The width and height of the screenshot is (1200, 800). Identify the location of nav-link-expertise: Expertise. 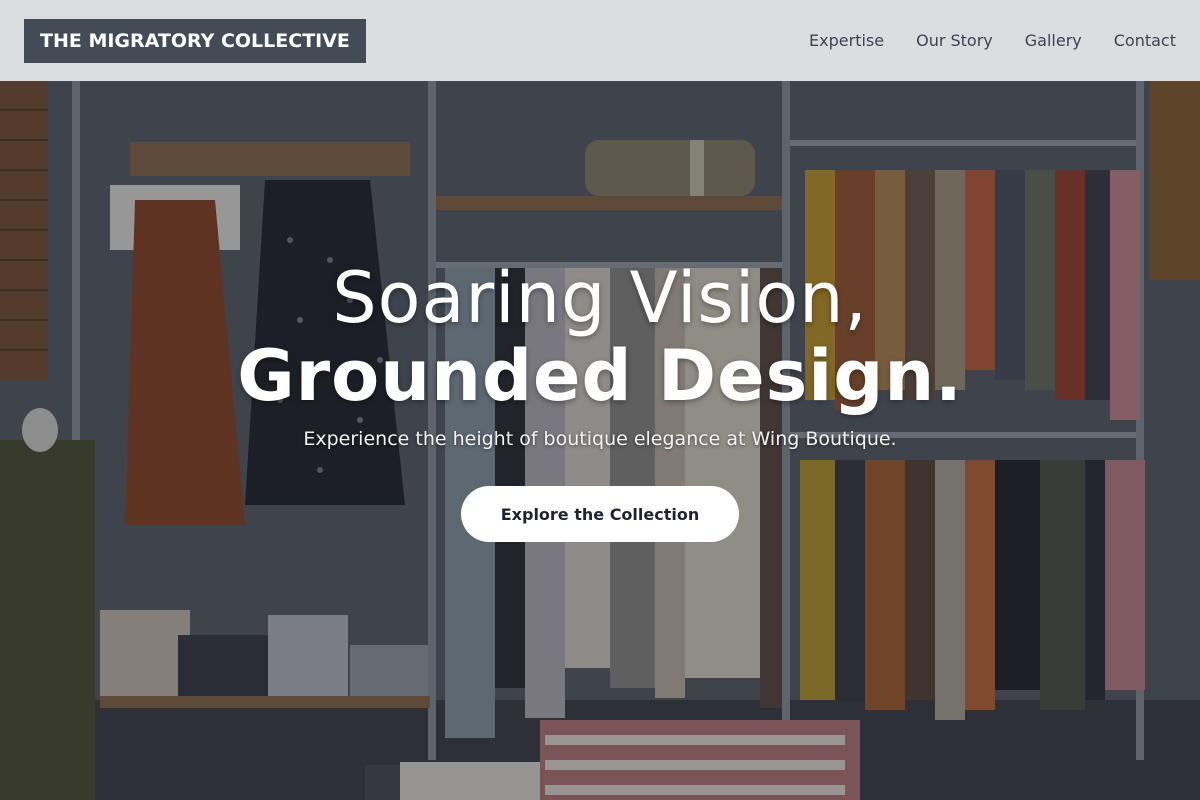
(846, 40).